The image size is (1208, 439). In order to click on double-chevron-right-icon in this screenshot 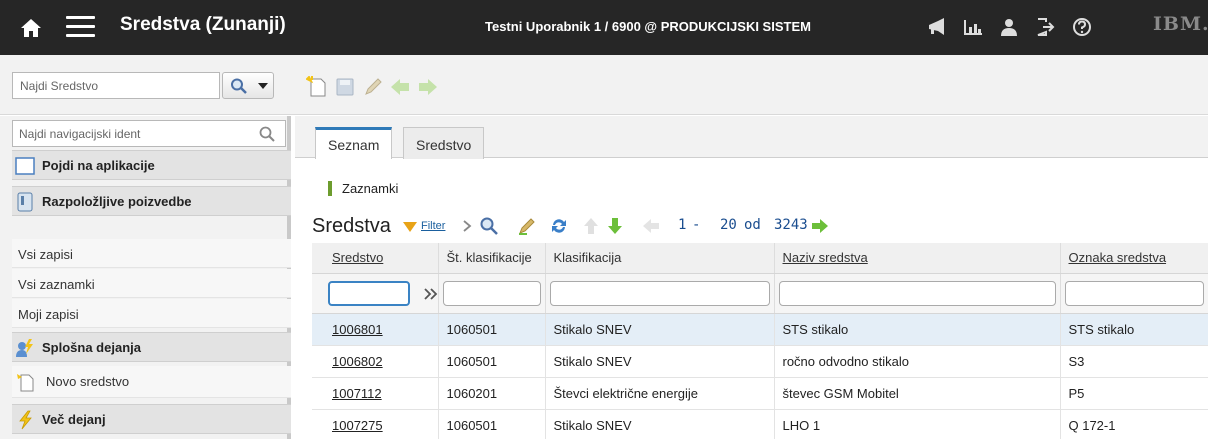, I will do `click(431, 293)`.